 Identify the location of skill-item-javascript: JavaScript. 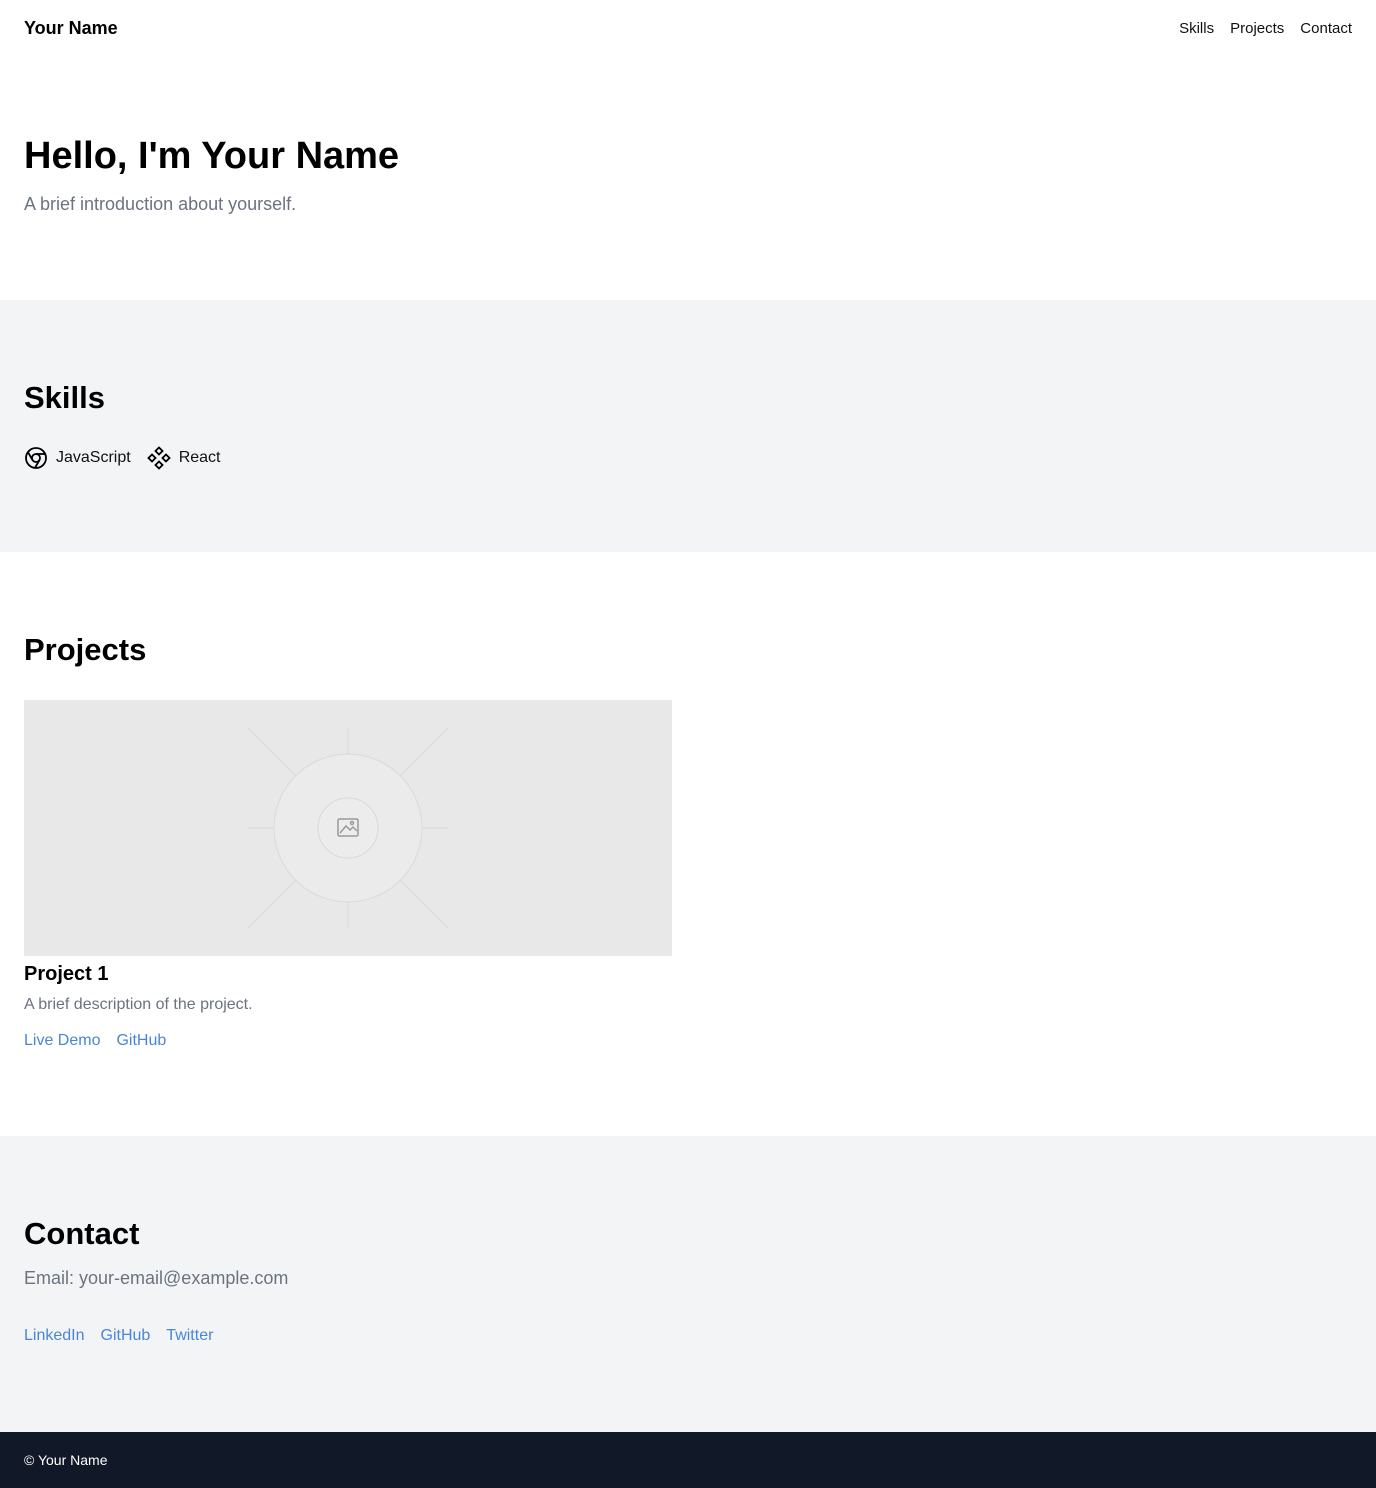
(77, 458).